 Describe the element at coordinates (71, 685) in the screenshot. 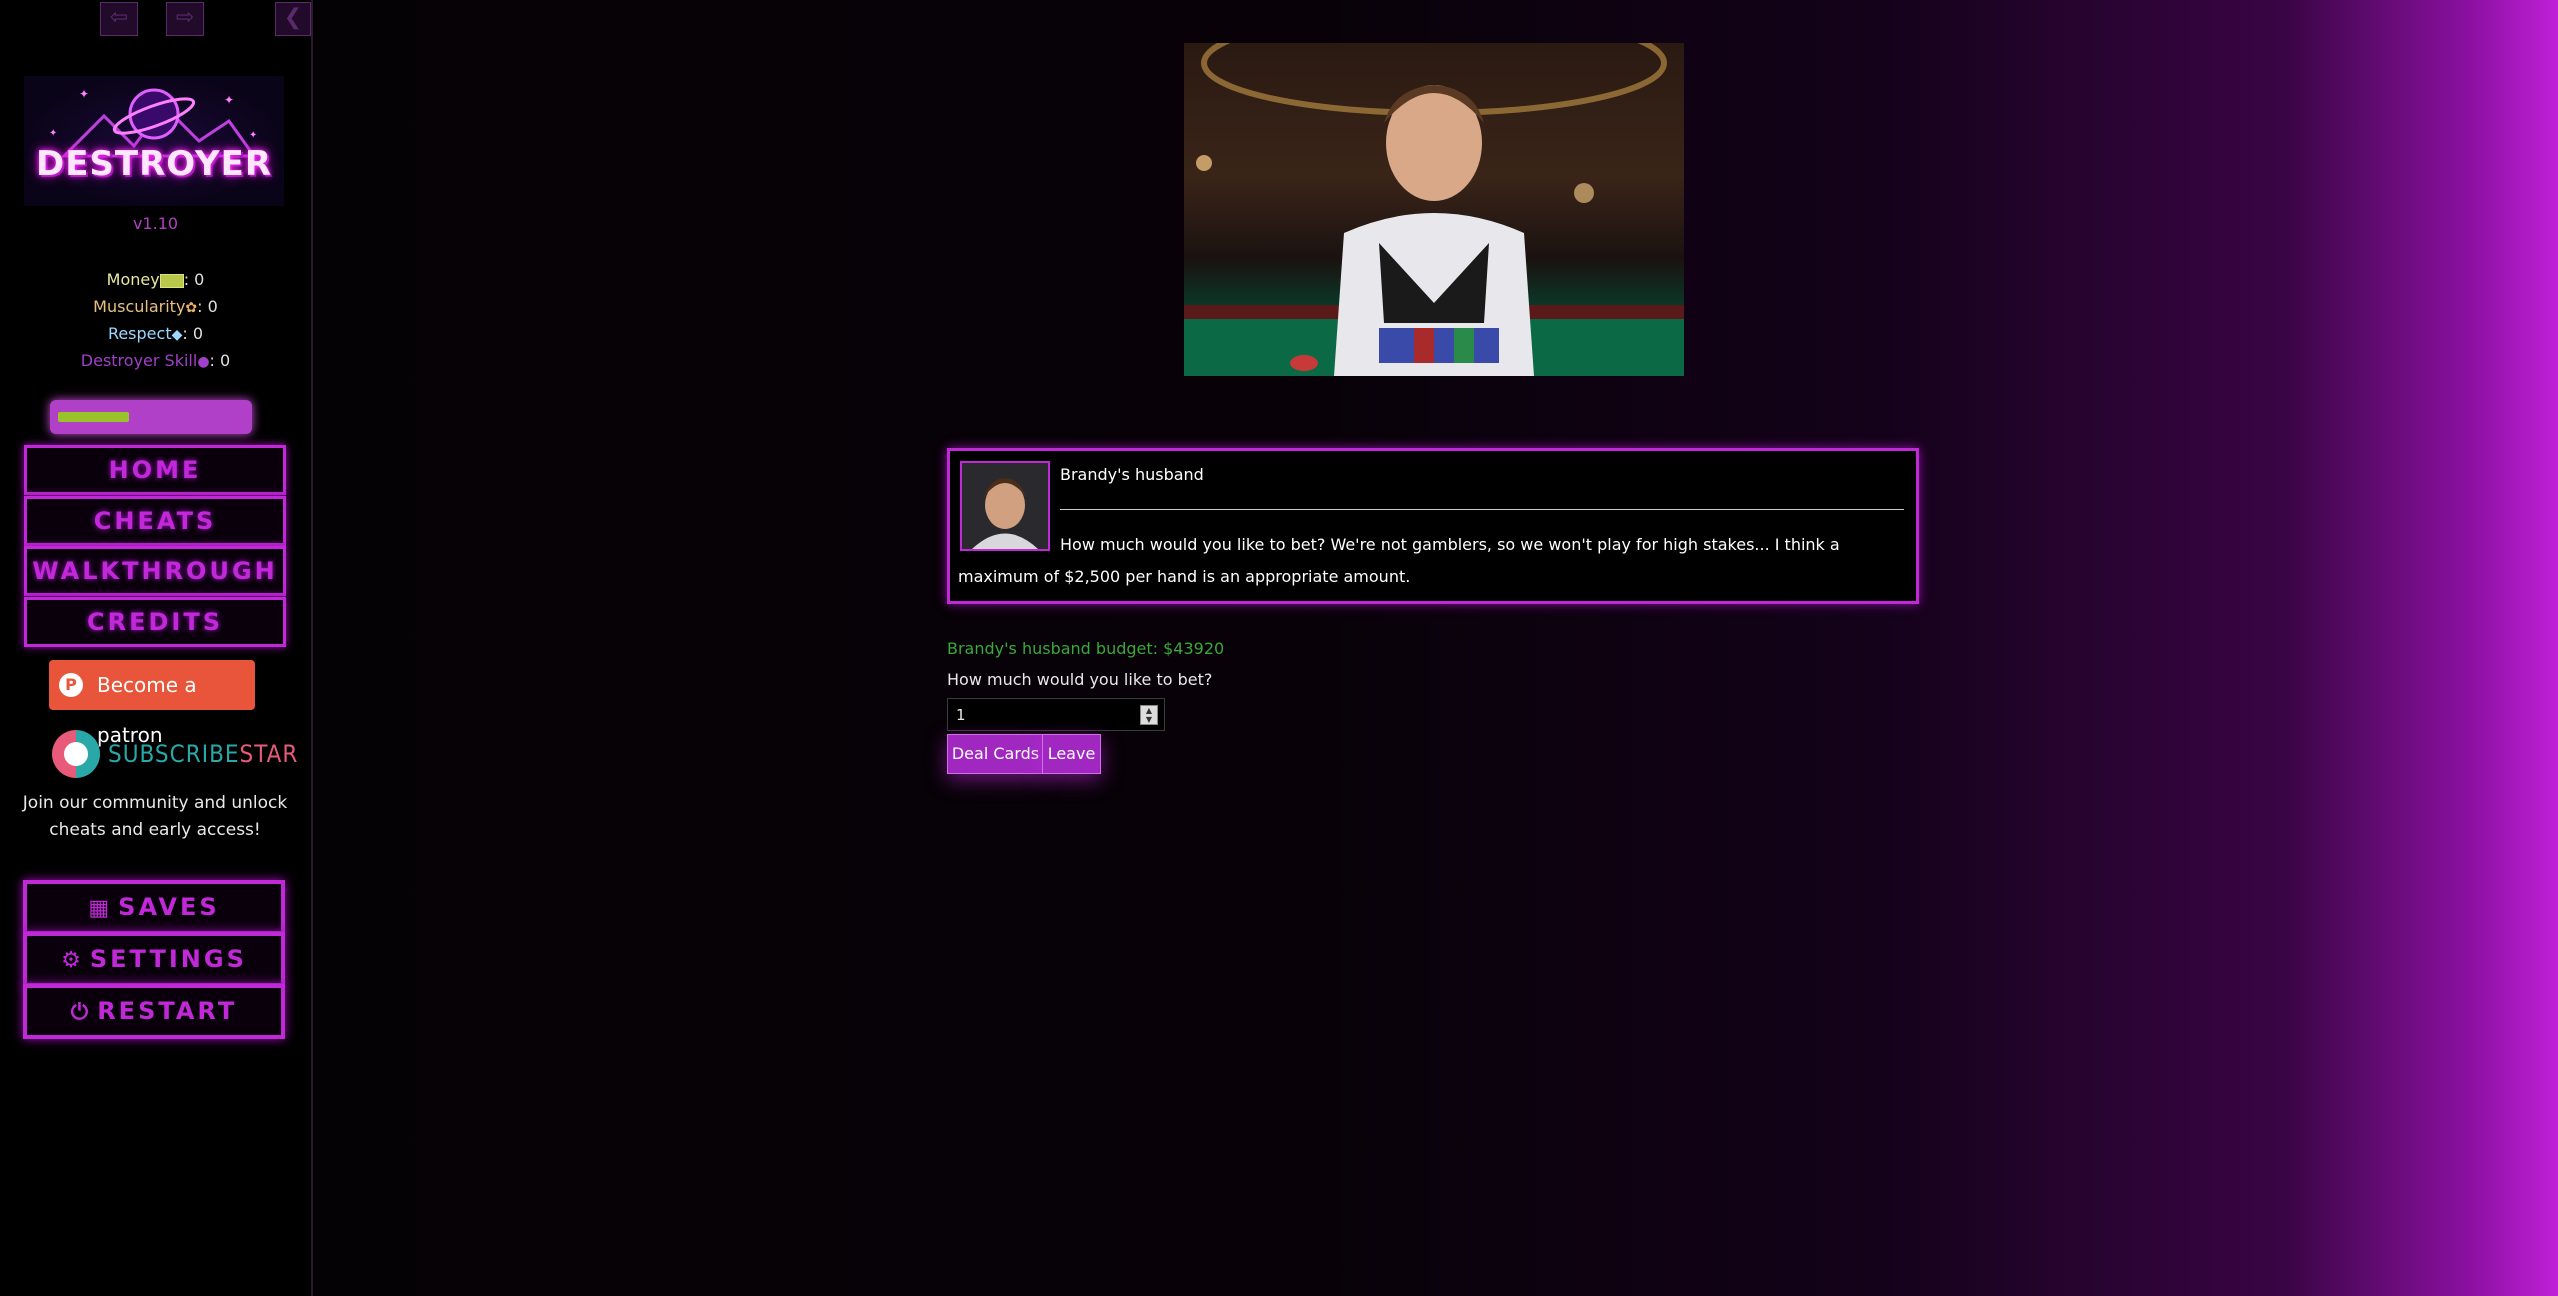

I see `patreon-icon: P` at that location.